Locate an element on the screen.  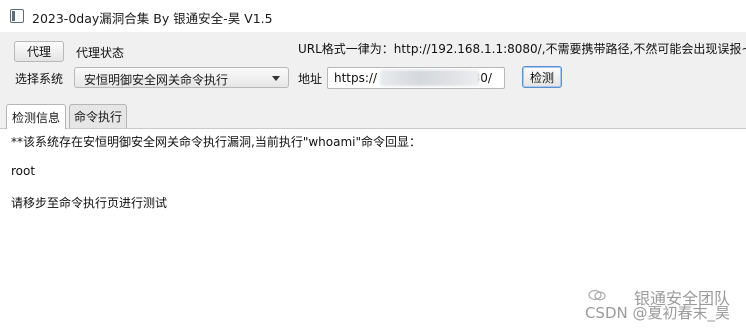
watermark-csdn: CSDN @夏初春末_昊 is located at coordinates (657, 313).